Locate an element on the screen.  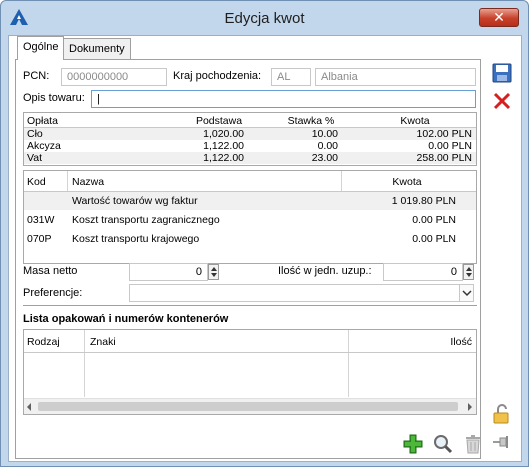
fees-row: Cło 1,020.00 10.00 102.00 PLN is located at coordinates (250, 134).